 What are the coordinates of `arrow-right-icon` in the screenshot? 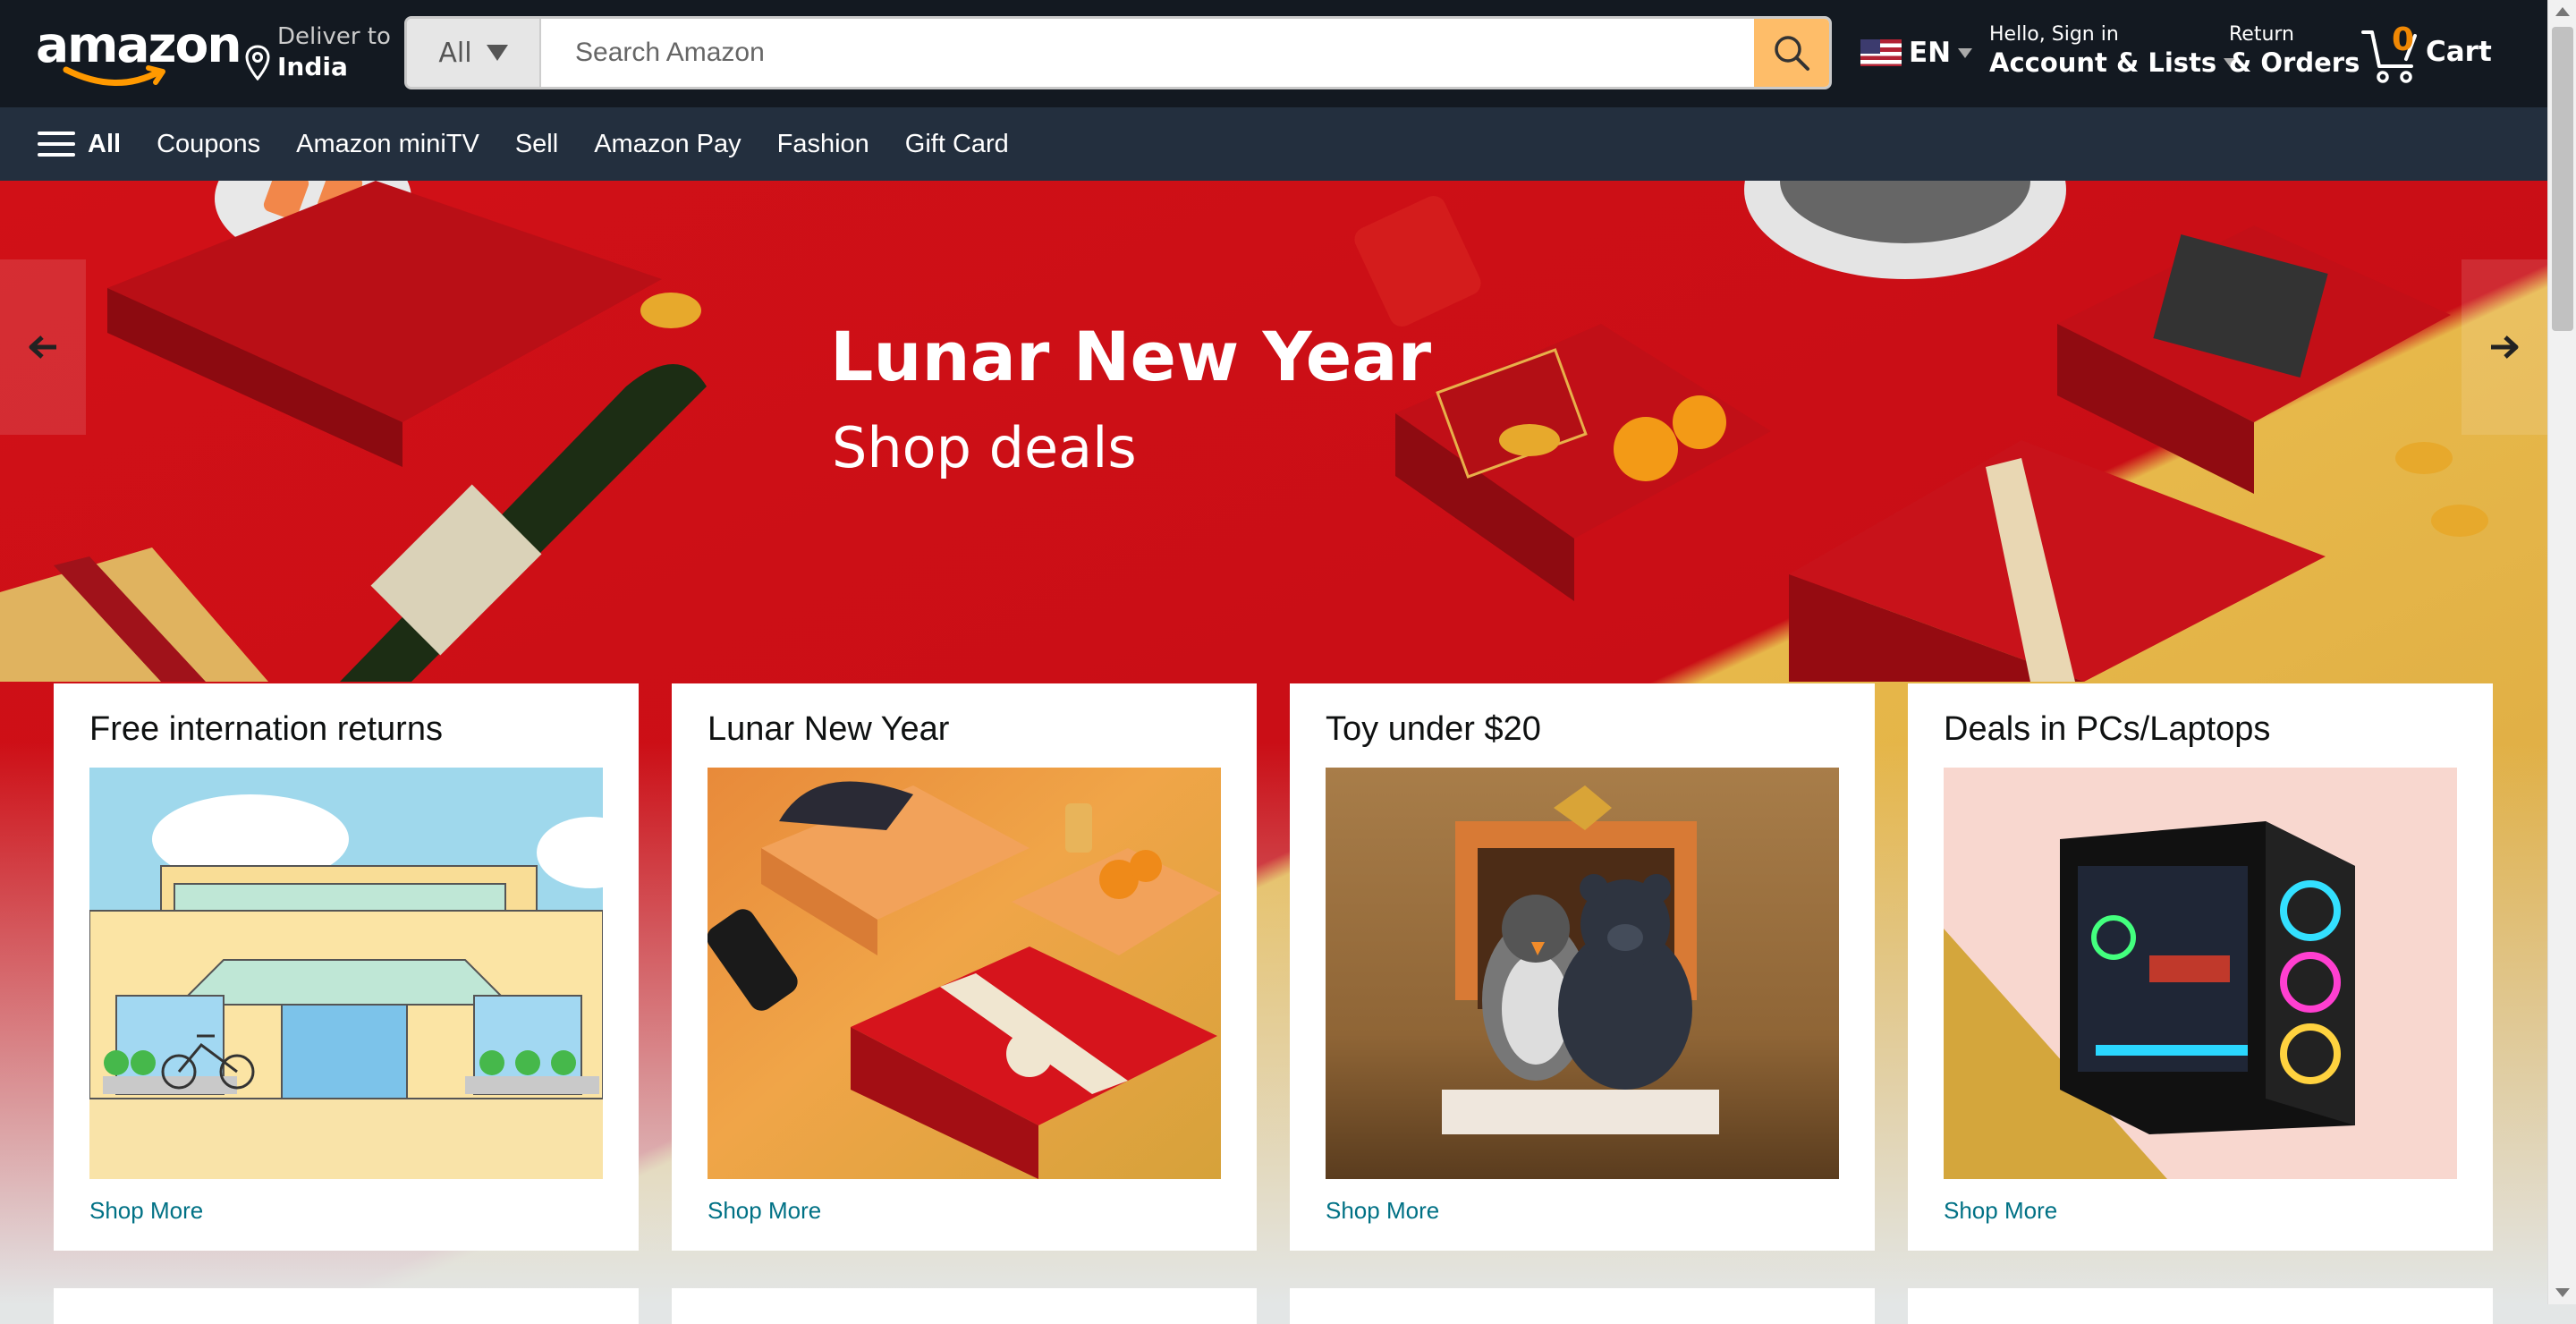 It's located at (2505, 347).